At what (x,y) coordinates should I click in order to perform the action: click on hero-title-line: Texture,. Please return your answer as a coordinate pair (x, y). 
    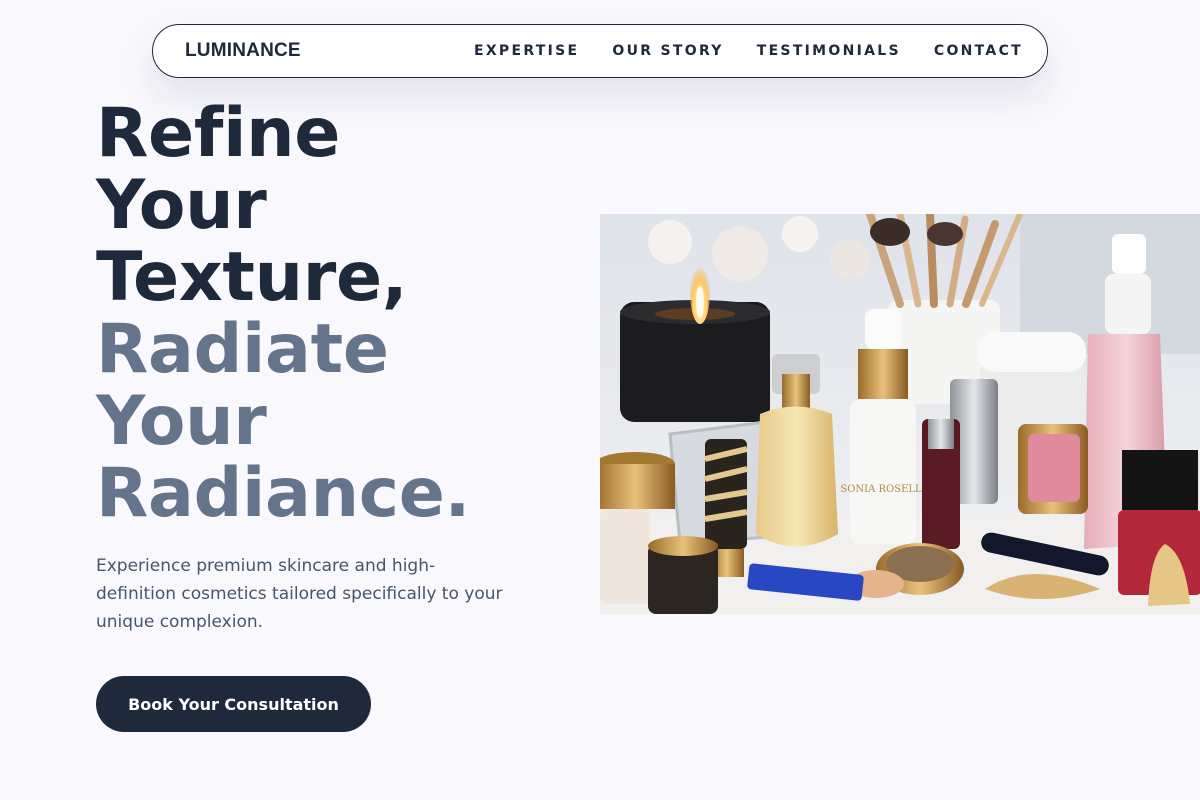
    Looking at the image, I should click on (252, 277).